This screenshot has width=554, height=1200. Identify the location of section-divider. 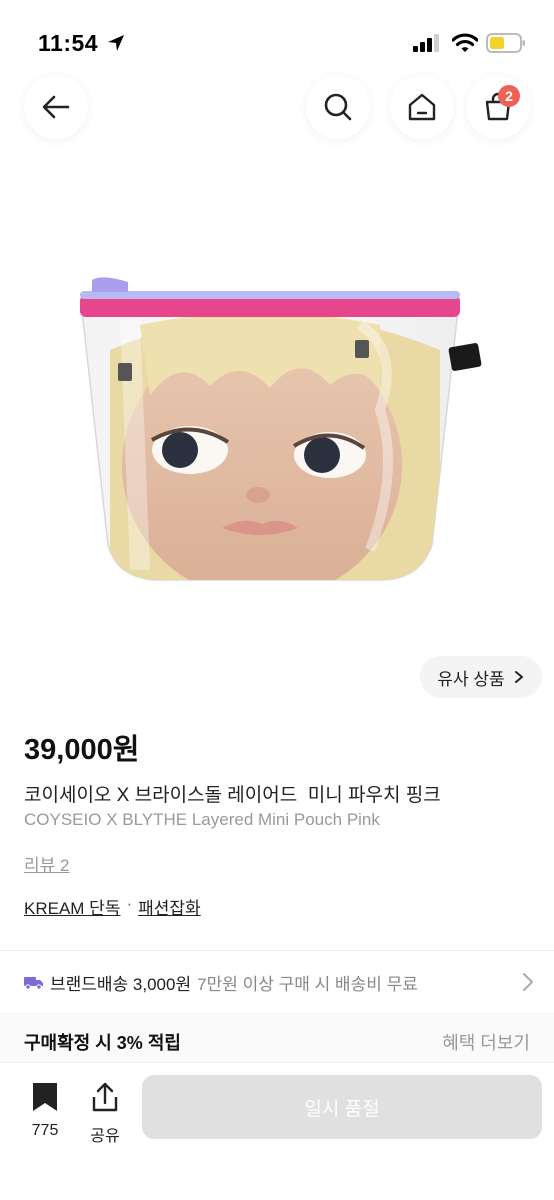
(277, 950).